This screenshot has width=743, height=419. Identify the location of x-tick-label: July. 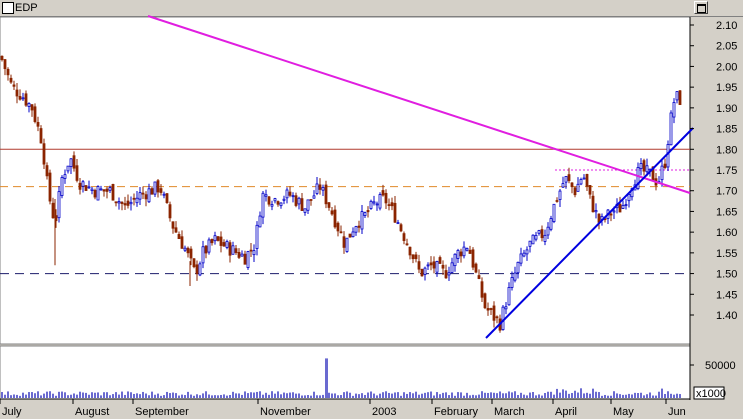
(12, 412).